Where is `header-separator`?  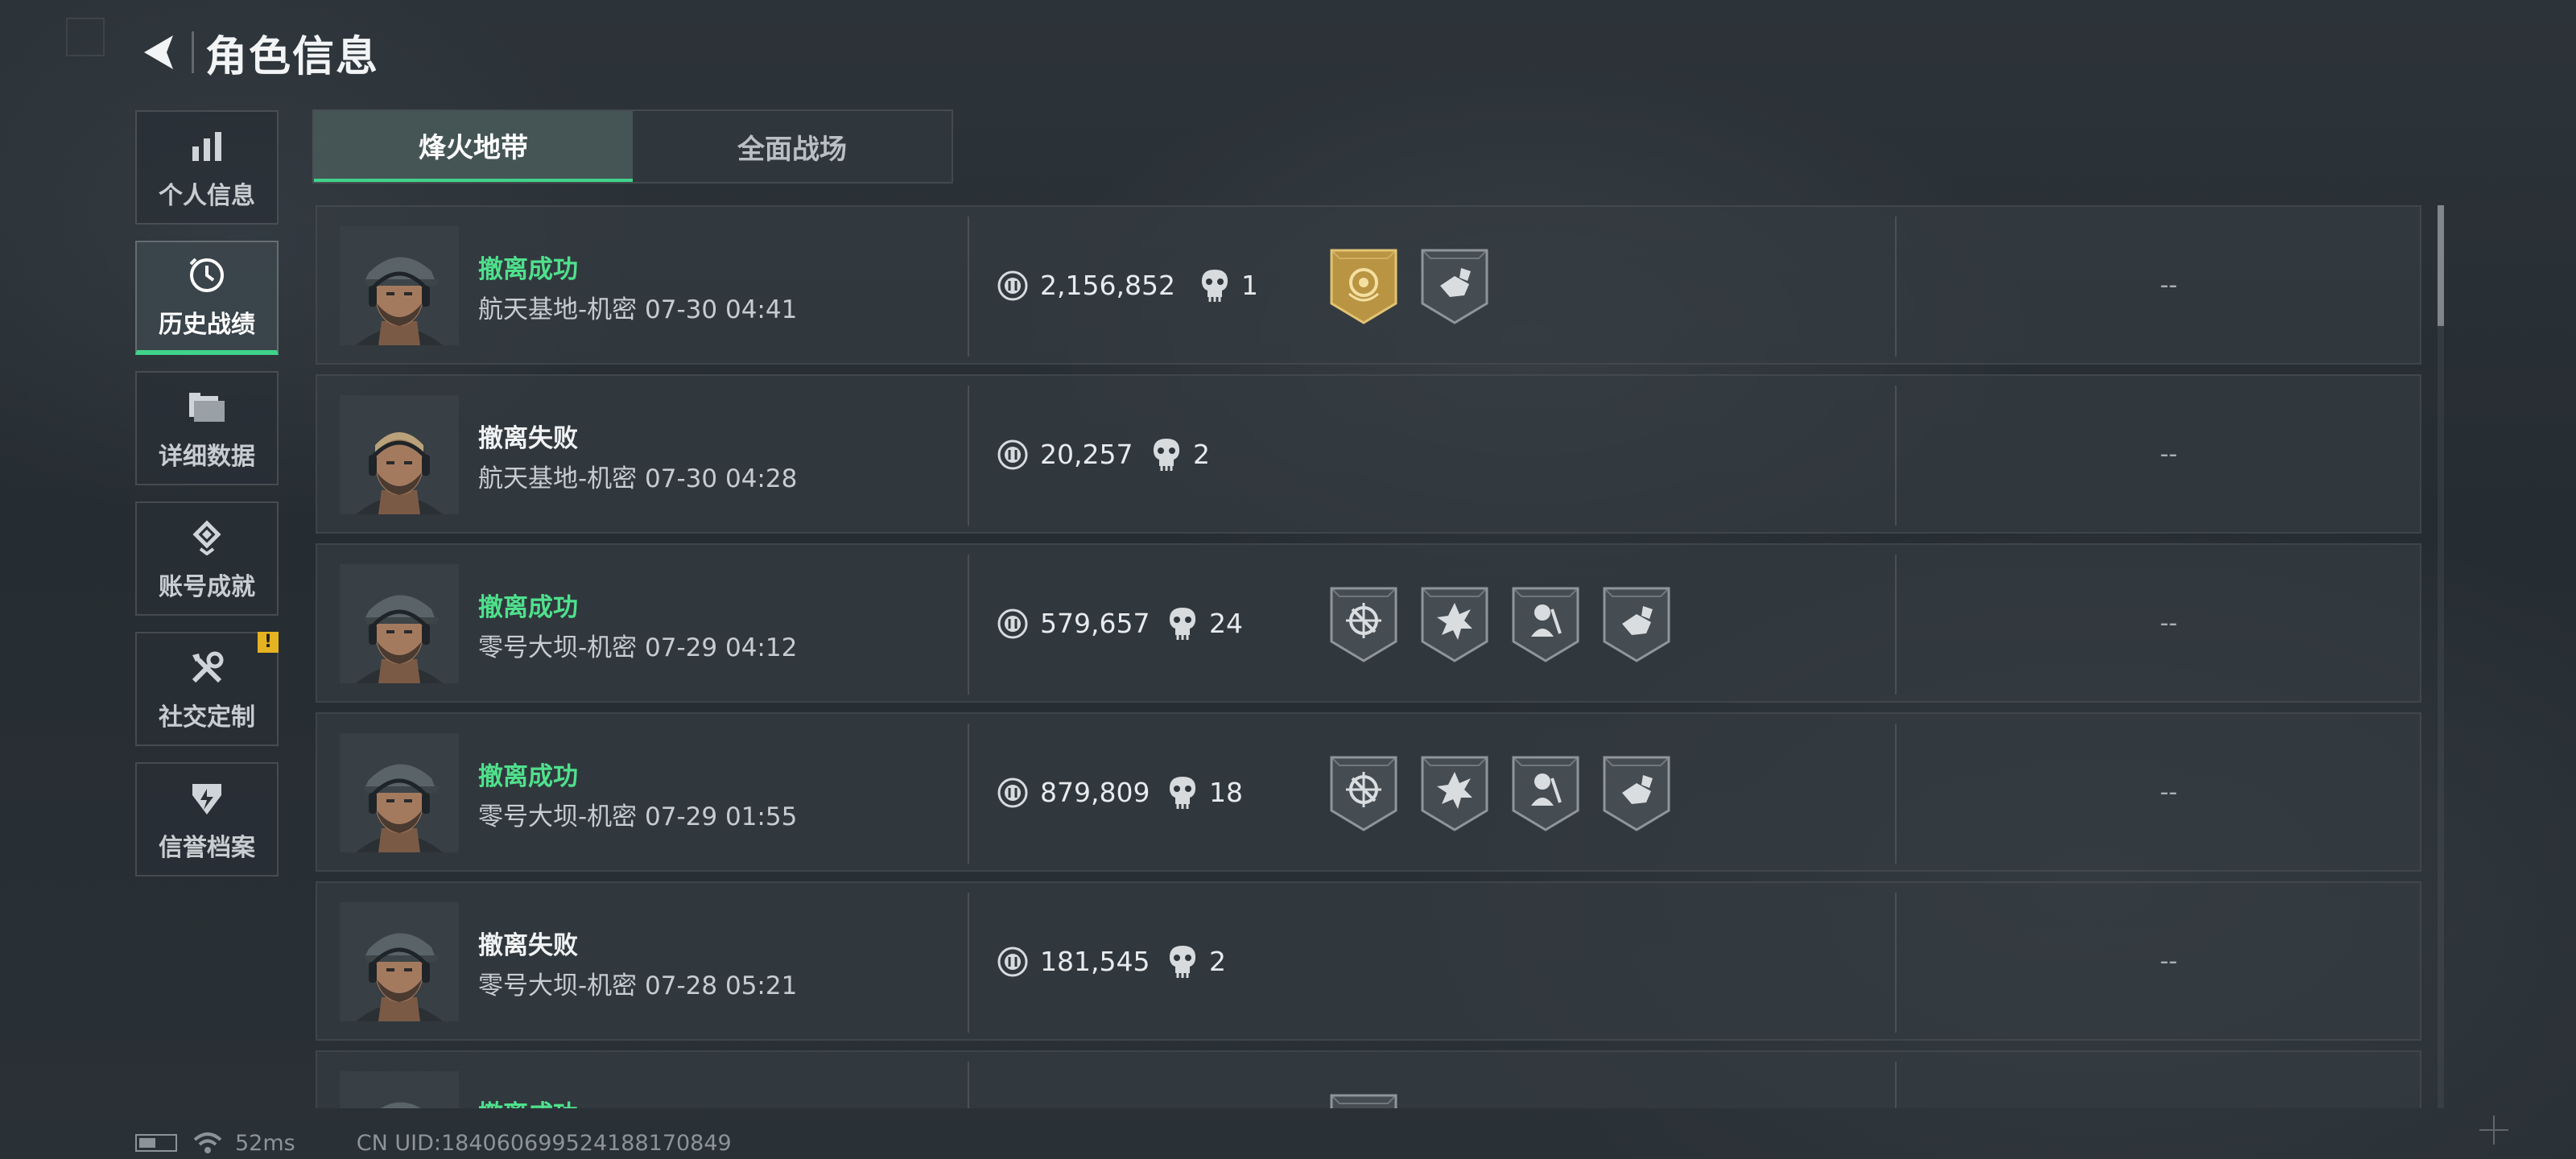 header-separator is located at coordinates (193, 52).